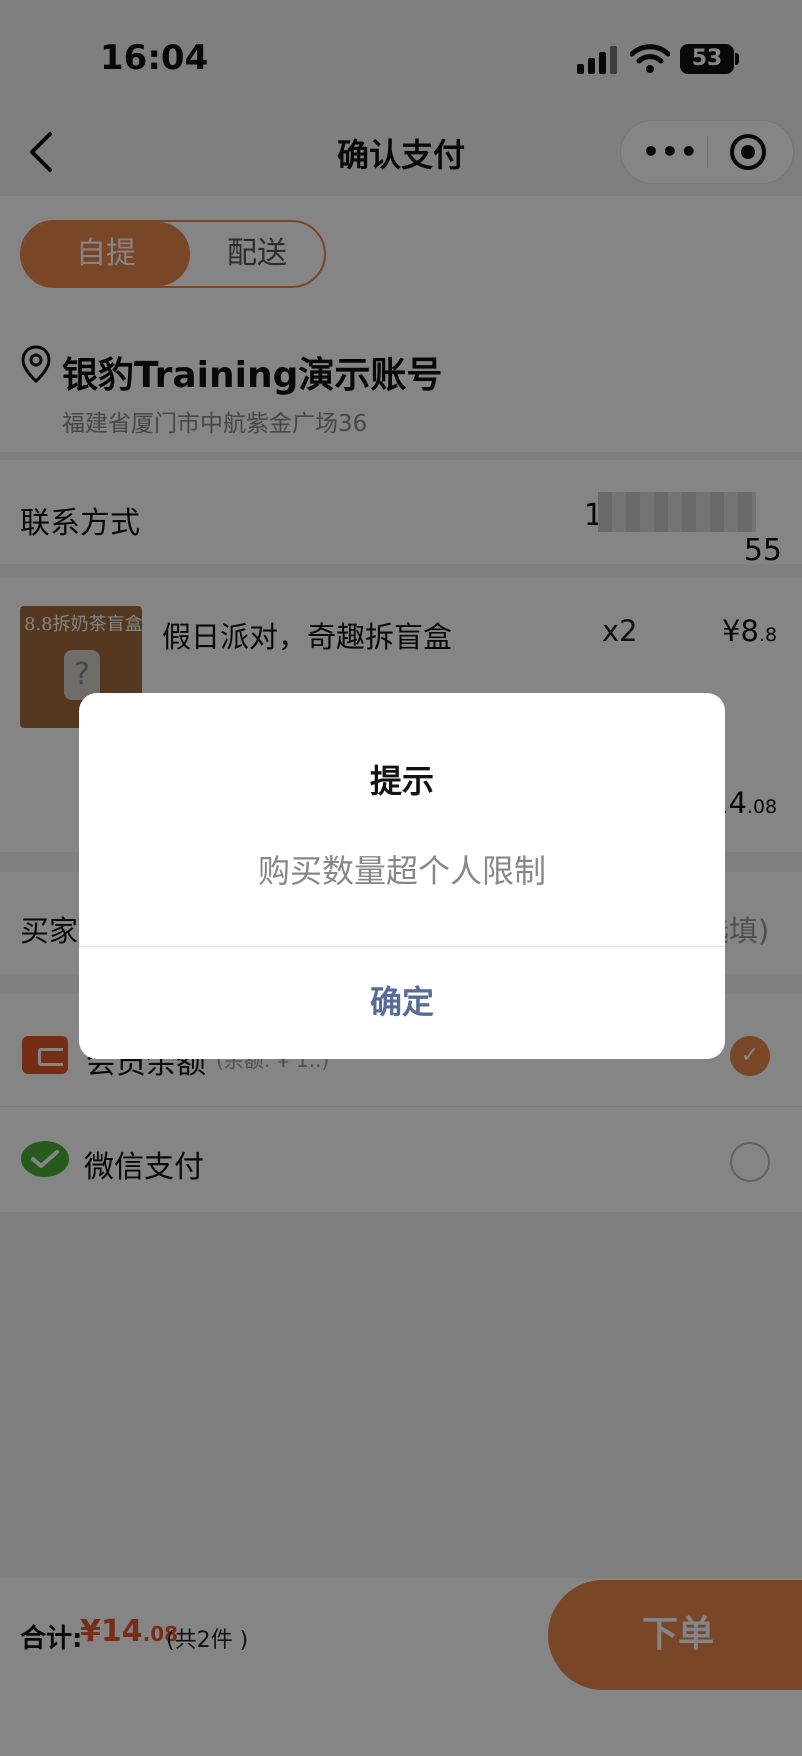  What do you see at coordinates (402, 1002) in the screenshot?
I see `dialog-confirm-button: 确定` at bounding box center [402, 1002].